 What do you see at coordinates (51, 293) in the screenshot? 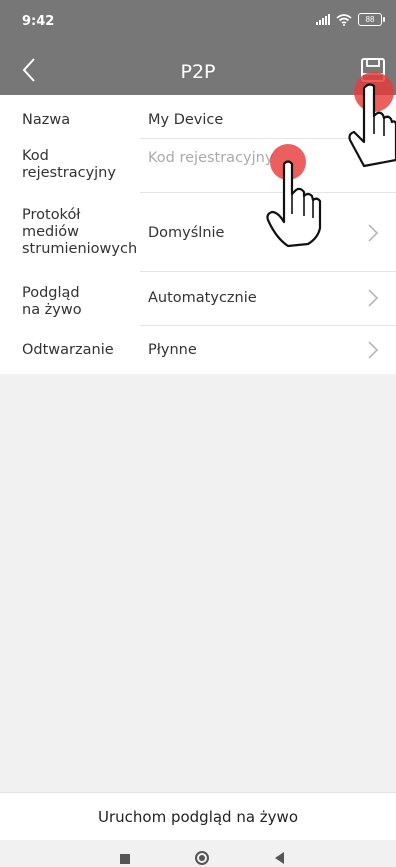
I see `live-preview-label-line1: Podgląd` at bounding box center [51, 293].